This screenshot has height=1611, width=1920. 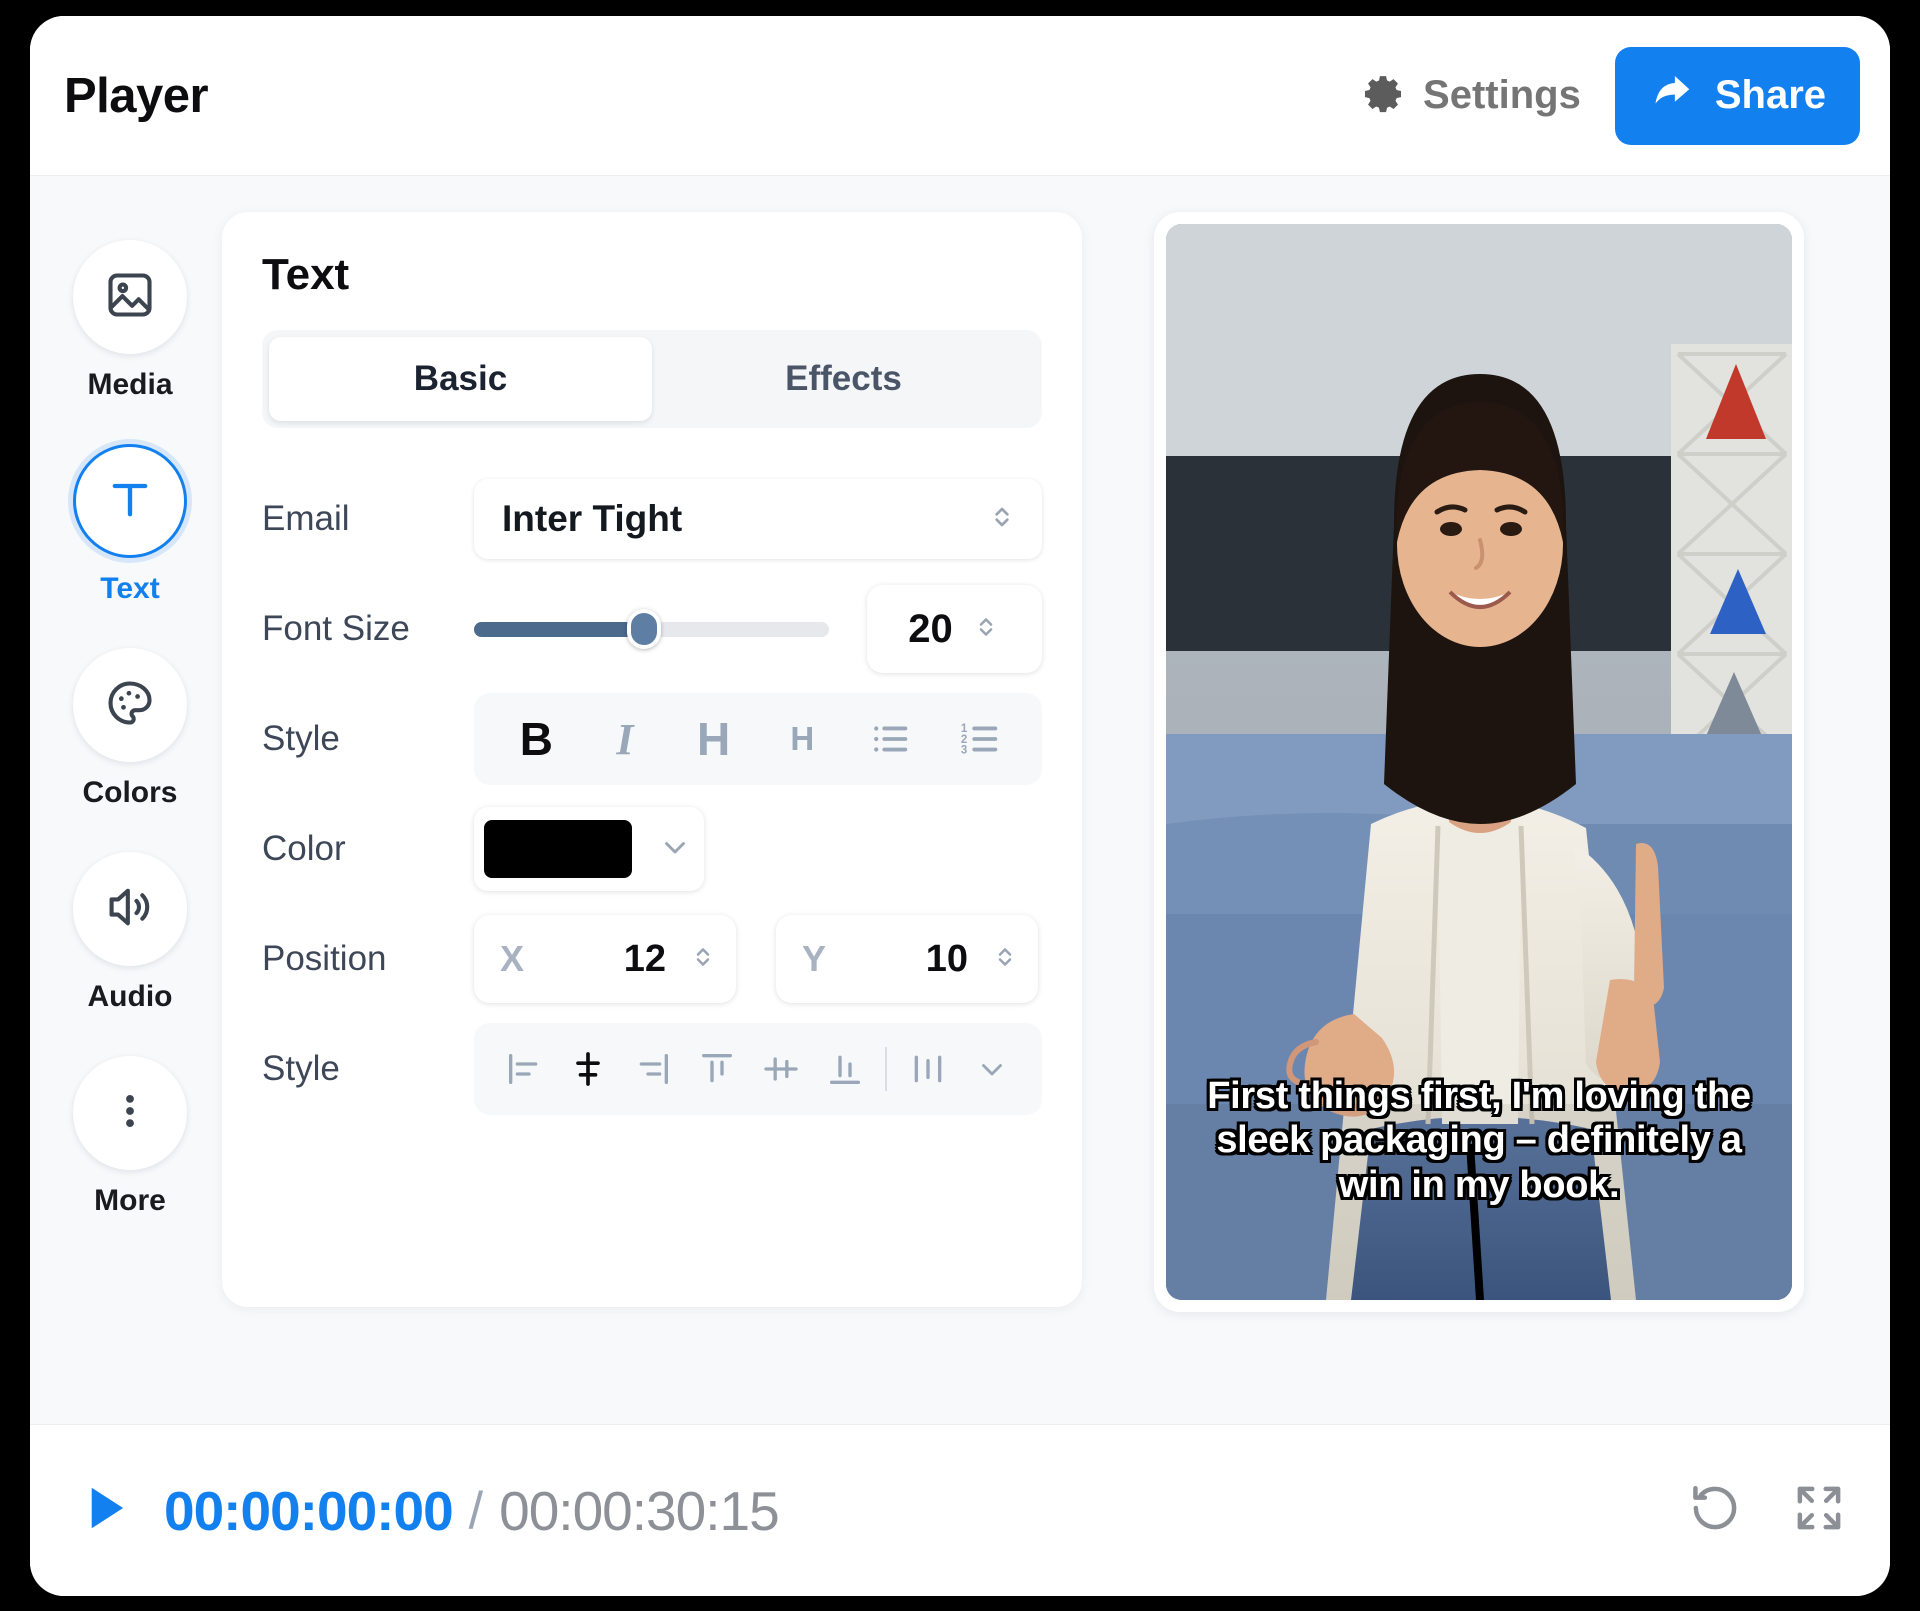 I want to click on font-family-value: Inter Tight, so click(x=592, y=518).